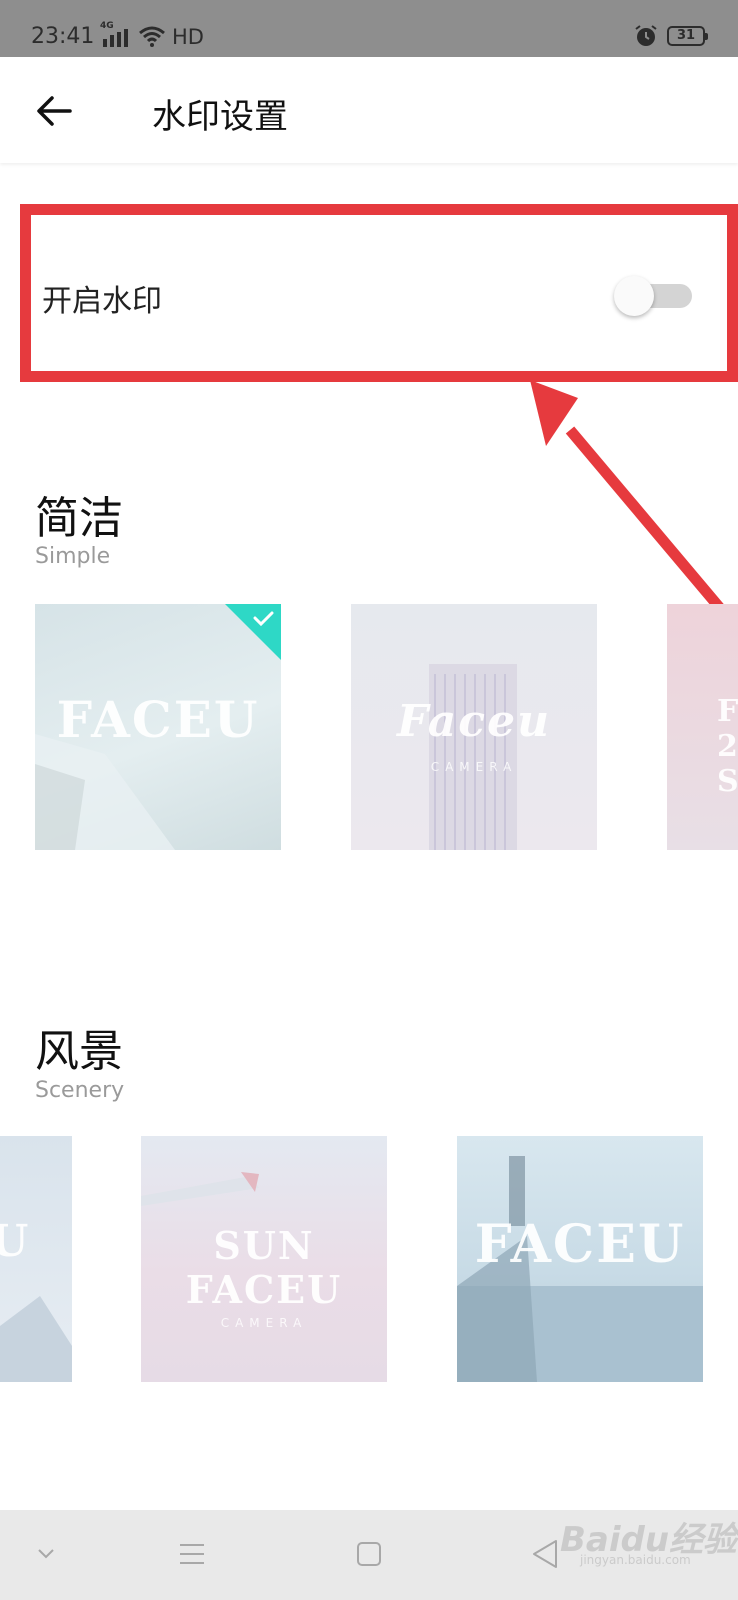 The width and height of the screenshot is (738, 1600). What do you see at coordinates (369, 1554) in the screenshot?
I see `nav-home-icon` at bounding box center [369, 1554].